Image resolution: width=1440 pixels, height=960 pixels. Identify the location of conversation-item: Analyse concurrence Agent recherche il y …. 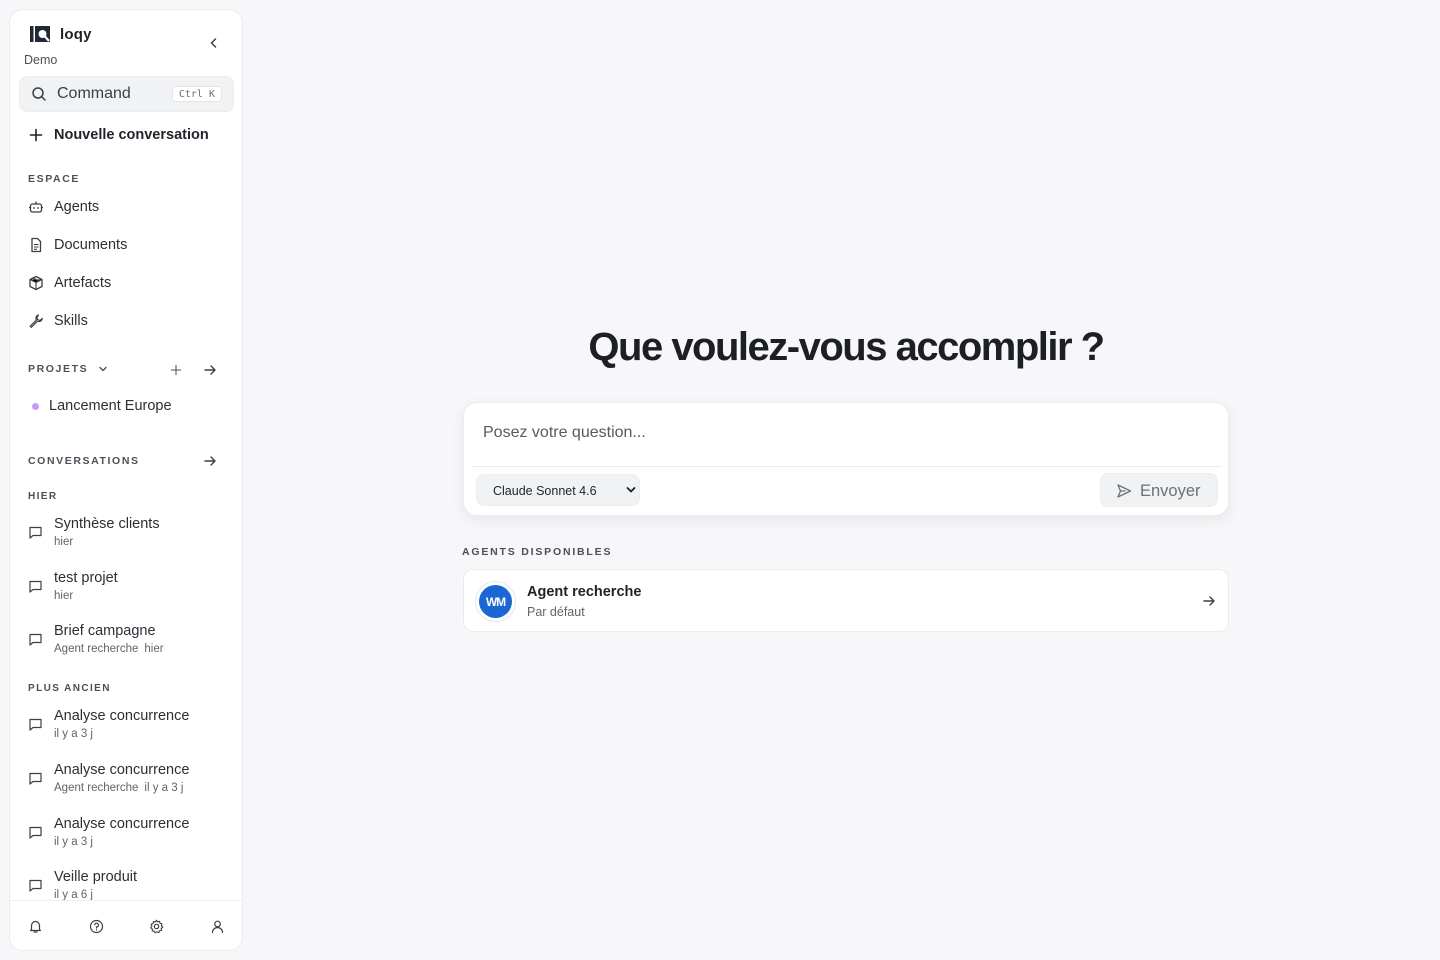
(128, 782).